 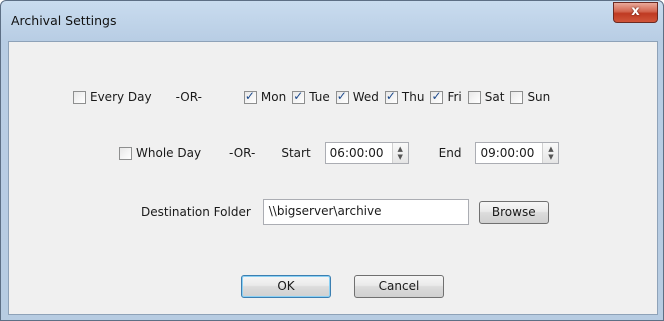 I want to click on close-button: x, so click(x=635, y=12).